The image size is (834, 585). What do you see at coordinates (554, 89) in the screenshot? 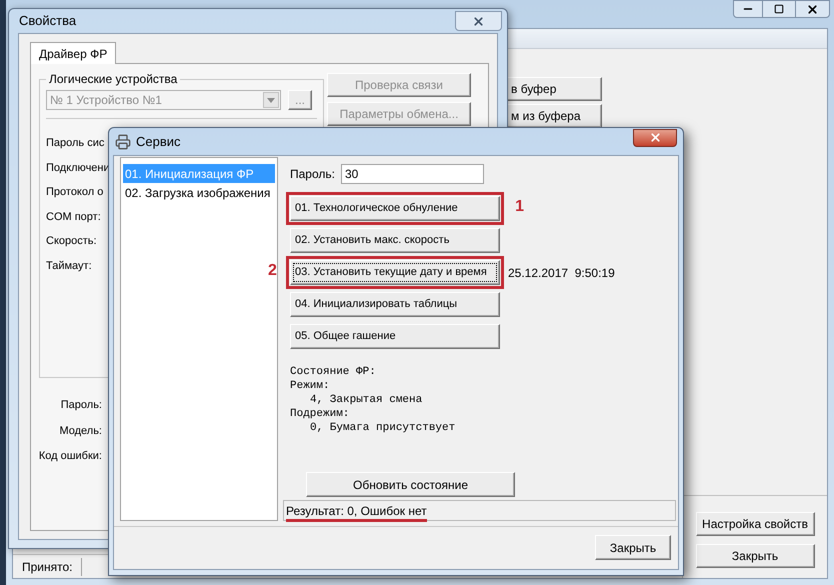
I see `push-button: в буфер` at bounding box center [554, 89].